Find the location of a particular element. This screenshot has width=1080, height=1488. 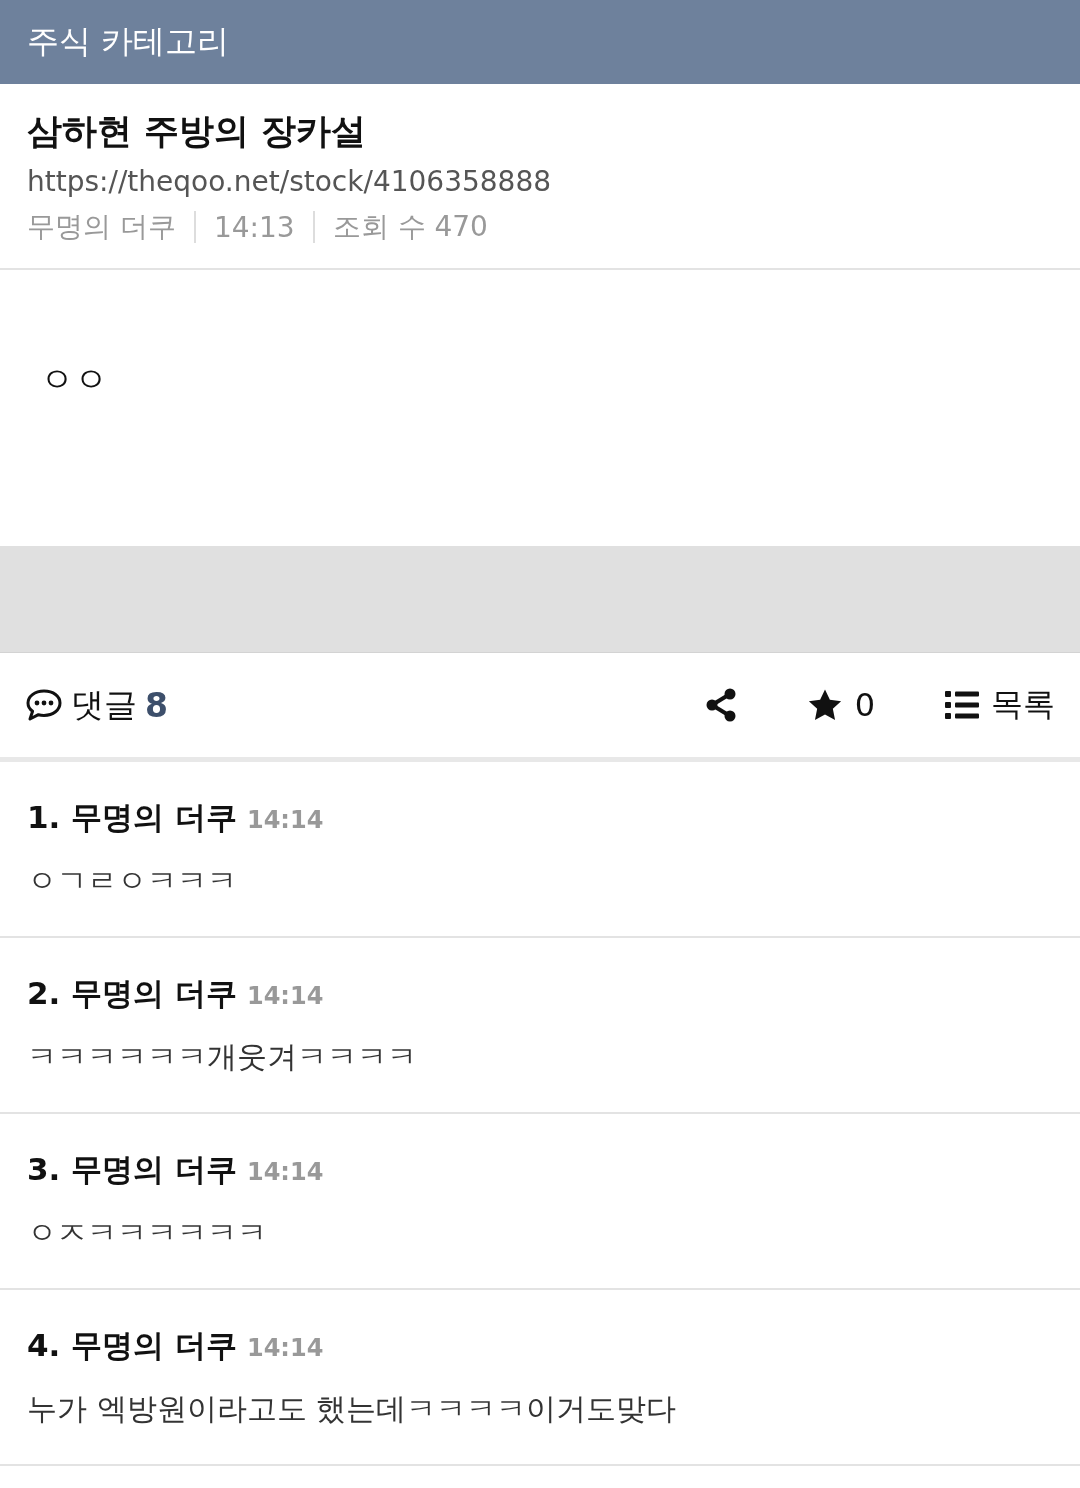

post-meta: 14:13 is located at coordinates (254, 227).